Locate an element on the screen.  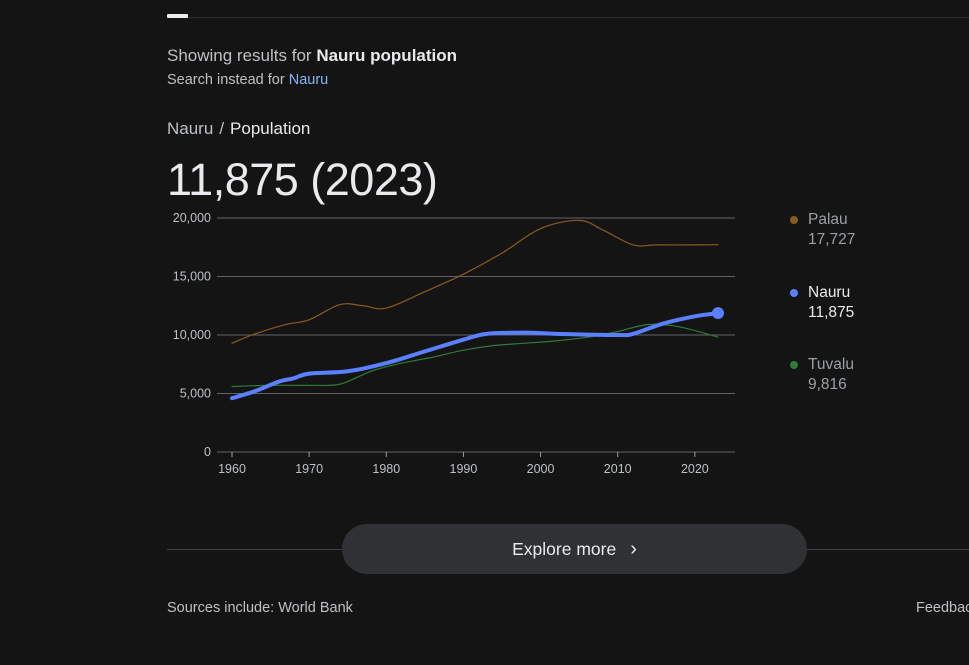
y-tick-label: 10,000 is located at coordinates (192, 335).